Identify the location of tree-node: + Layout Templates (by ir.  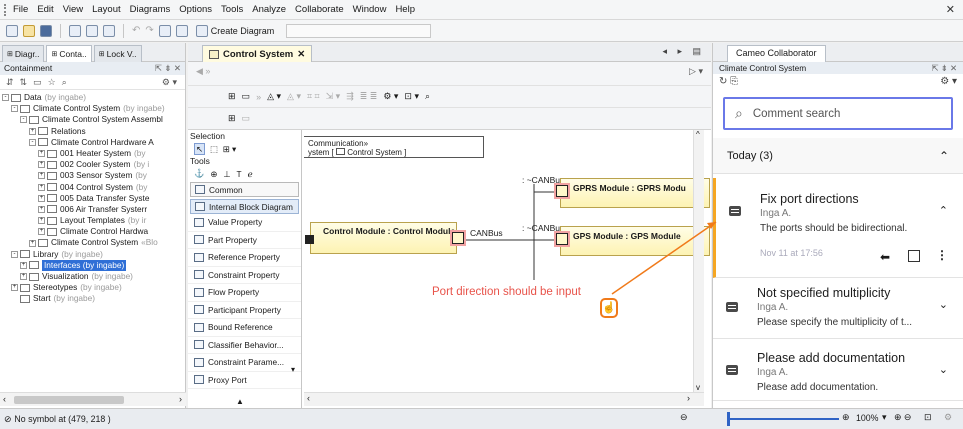
(93, 220).